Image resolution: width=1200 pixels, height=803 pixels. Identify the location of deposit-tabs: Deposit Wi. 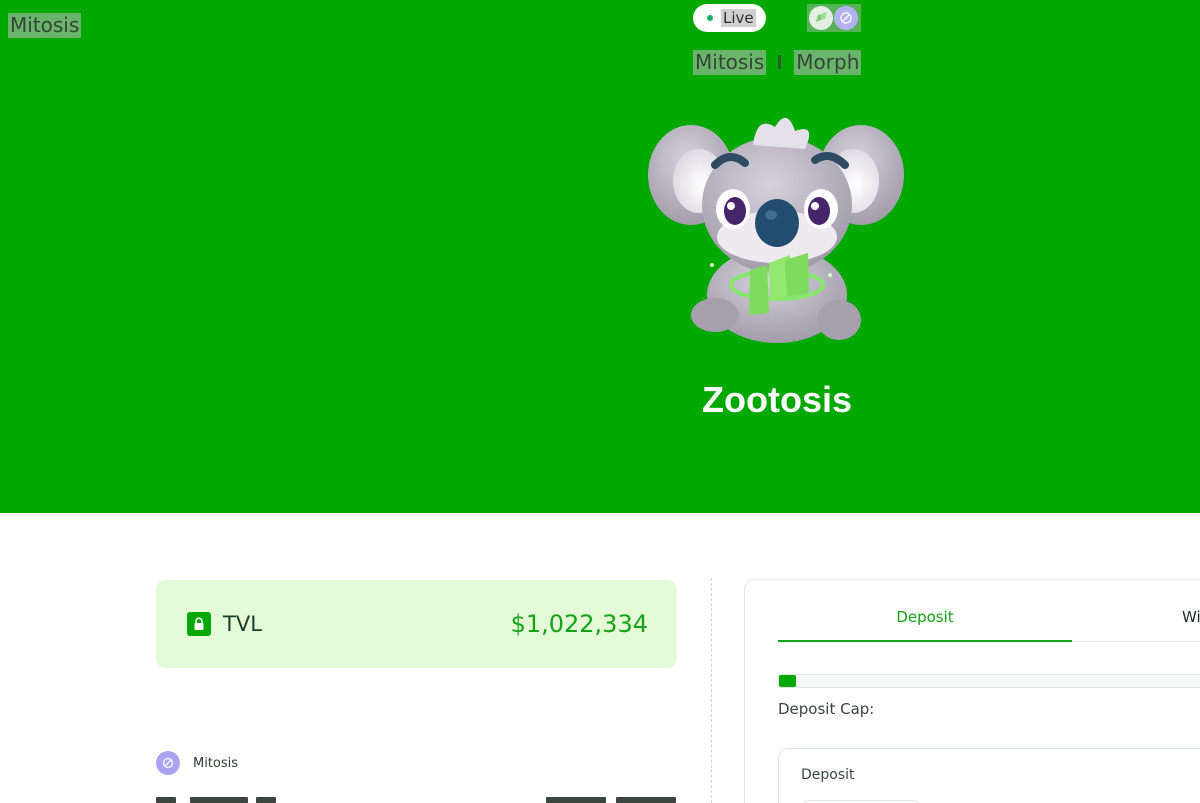
(989, 611).